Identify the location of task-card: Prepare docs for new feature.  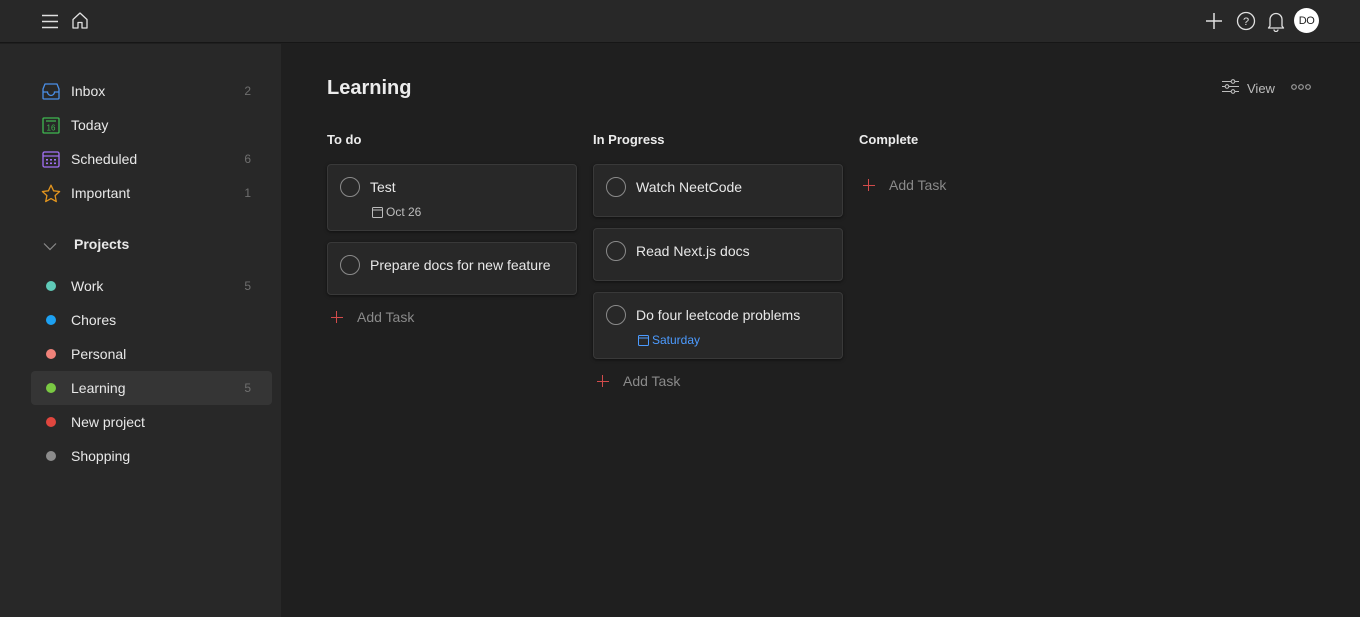
(452, 268).